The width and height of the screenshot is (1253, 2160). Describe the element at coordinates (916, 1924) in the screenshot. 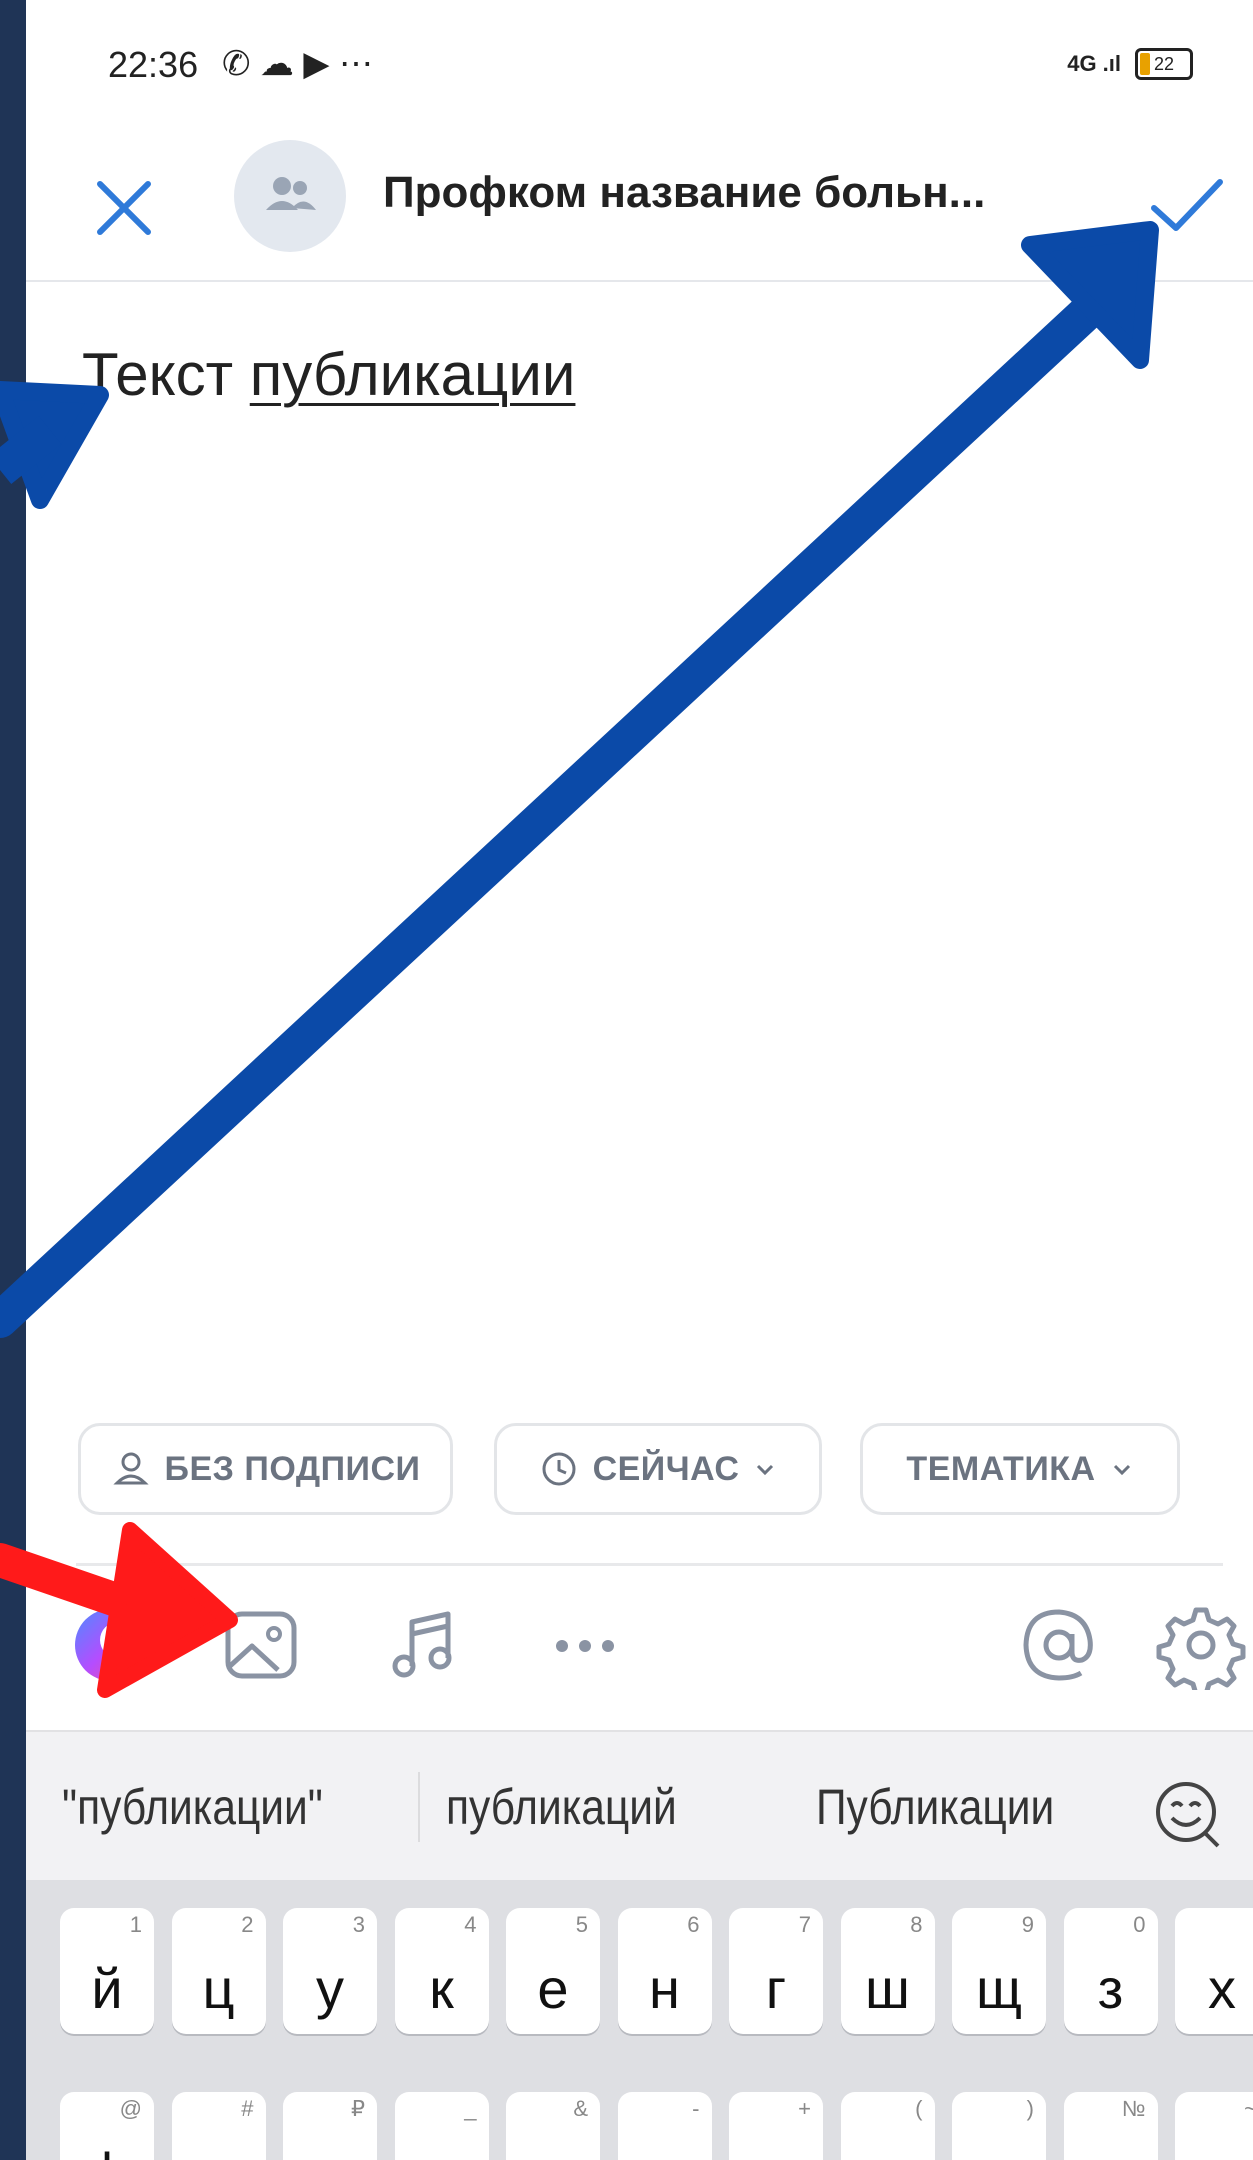

I see `key-hint: 8` at that location.